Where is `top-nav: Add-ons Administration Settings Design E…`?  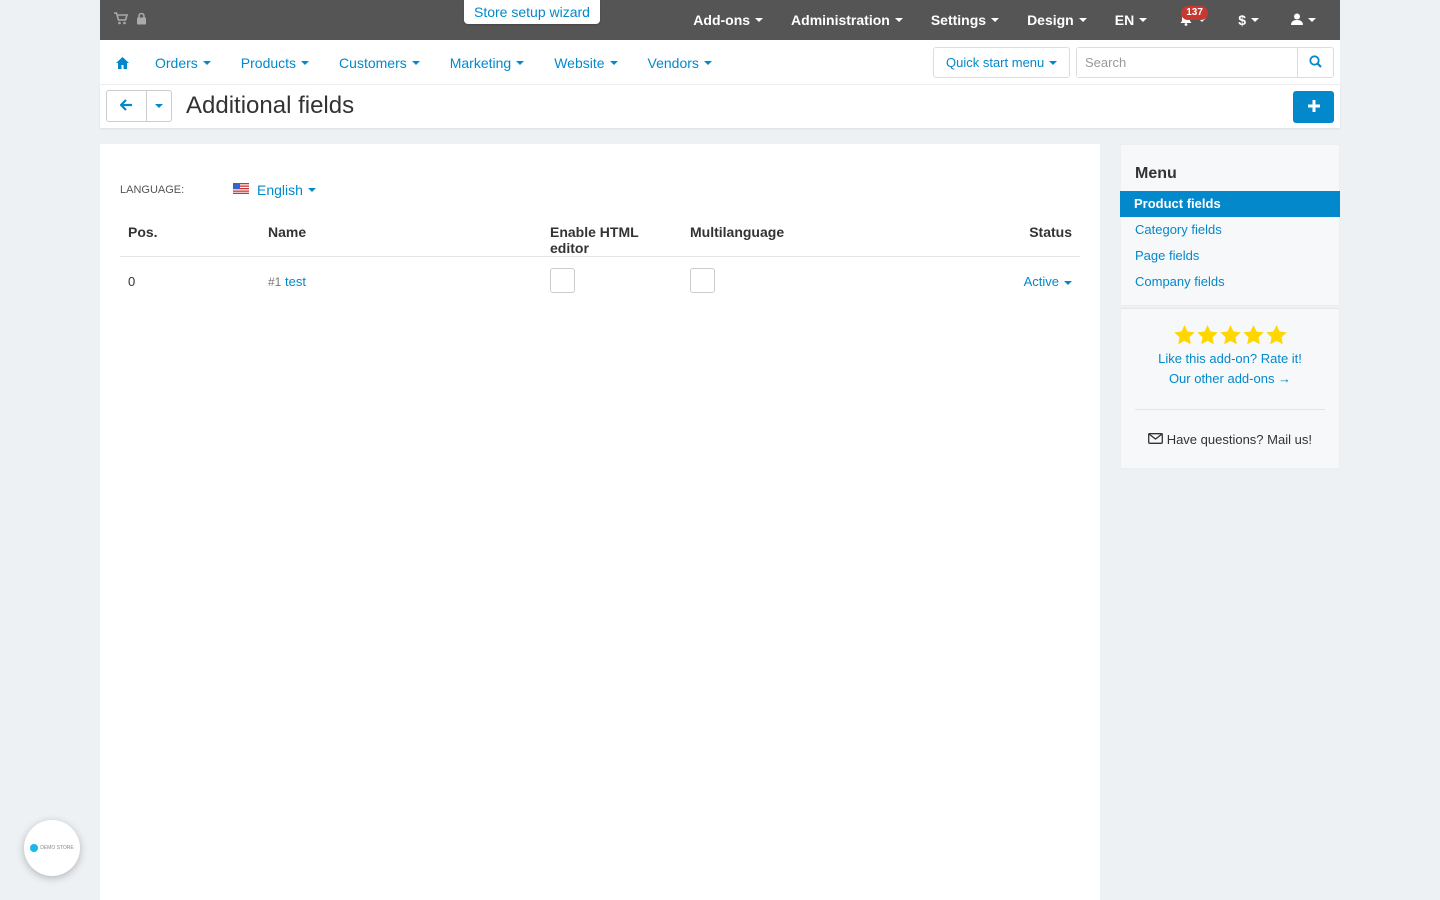 top-nav: Add-ons Administration Settings Design E… is located at coordinates (1009, 20).